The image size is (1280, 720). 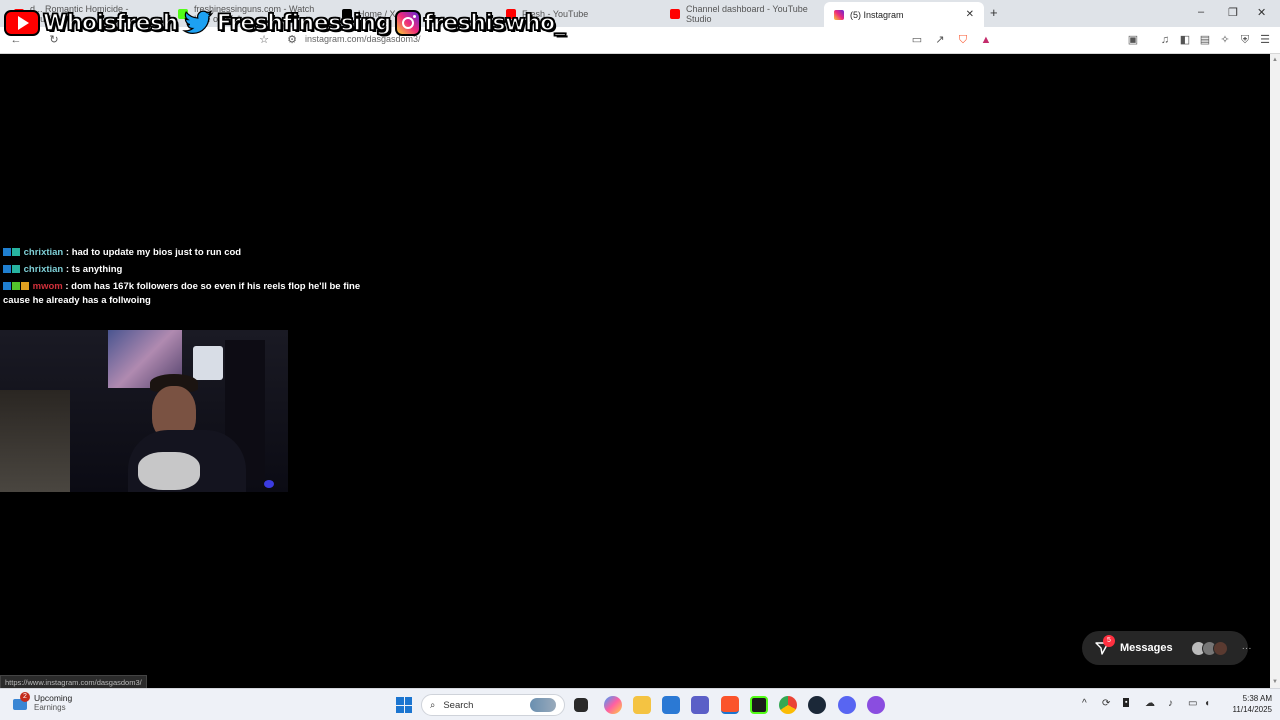 I want to click on twitter-bird-icon, so click(x=197, y=22).